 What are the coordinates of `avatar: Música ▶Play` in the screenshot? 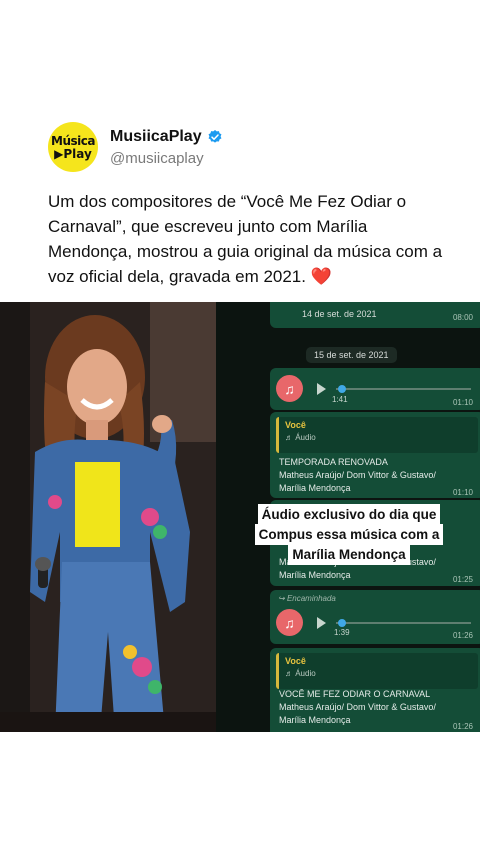 It's located at (73, 147).